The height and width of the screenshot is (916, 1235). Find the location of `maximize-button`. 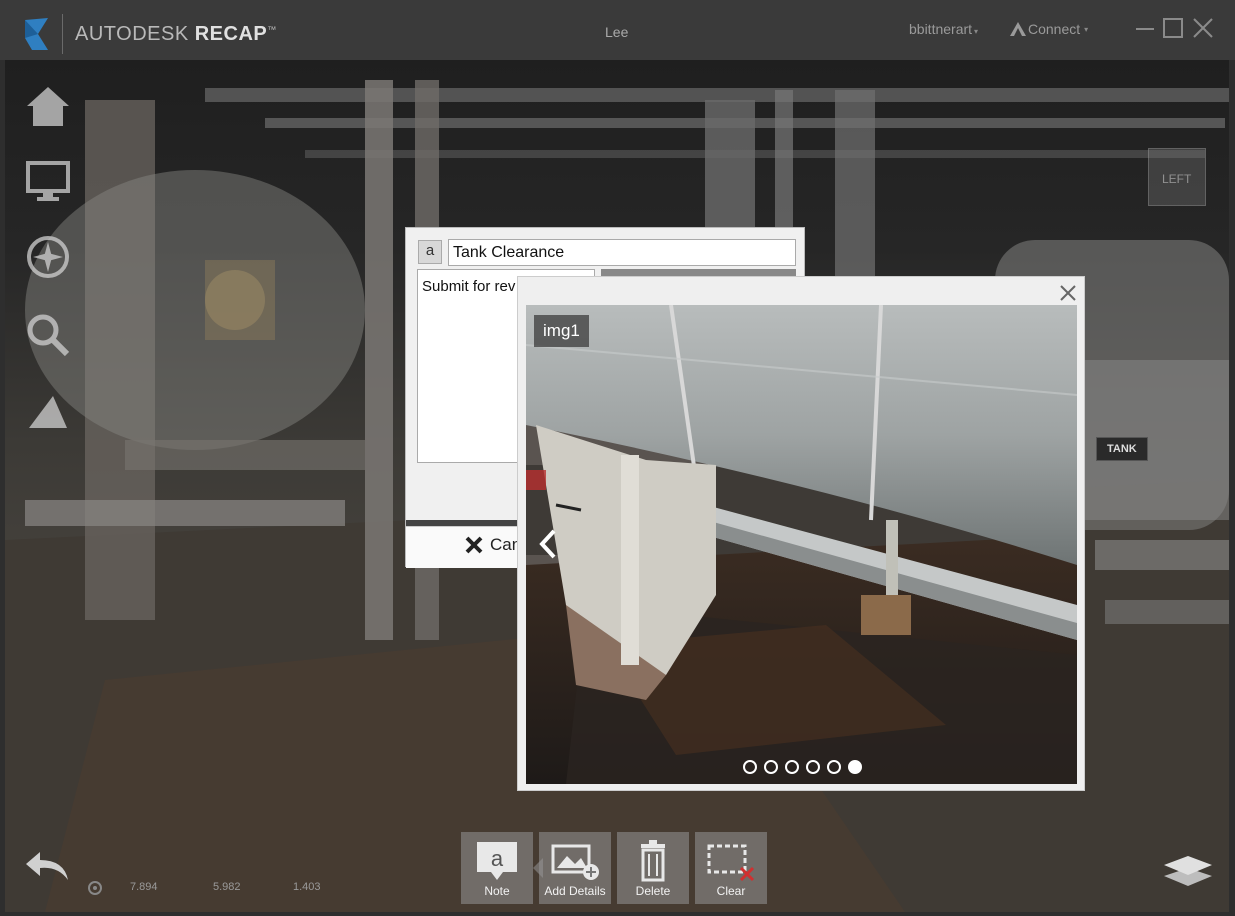

maximize-button is located at coordinates (1173, 28).